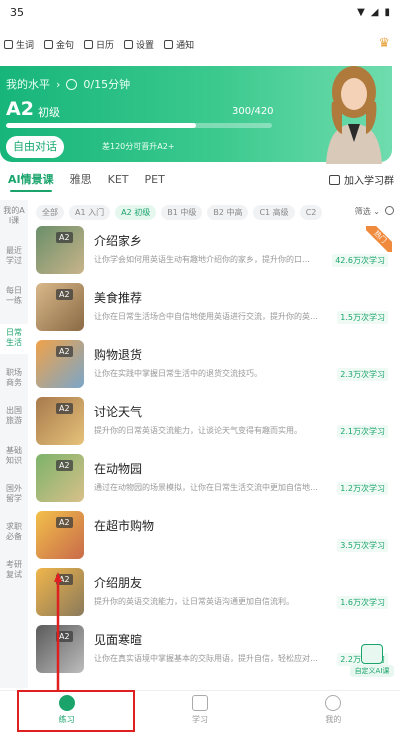 This screenshot has height=736, width=400. Describe the element at coordinates (124, 526) in the screenshot. I see `course-title: 在超市购物` at that location.